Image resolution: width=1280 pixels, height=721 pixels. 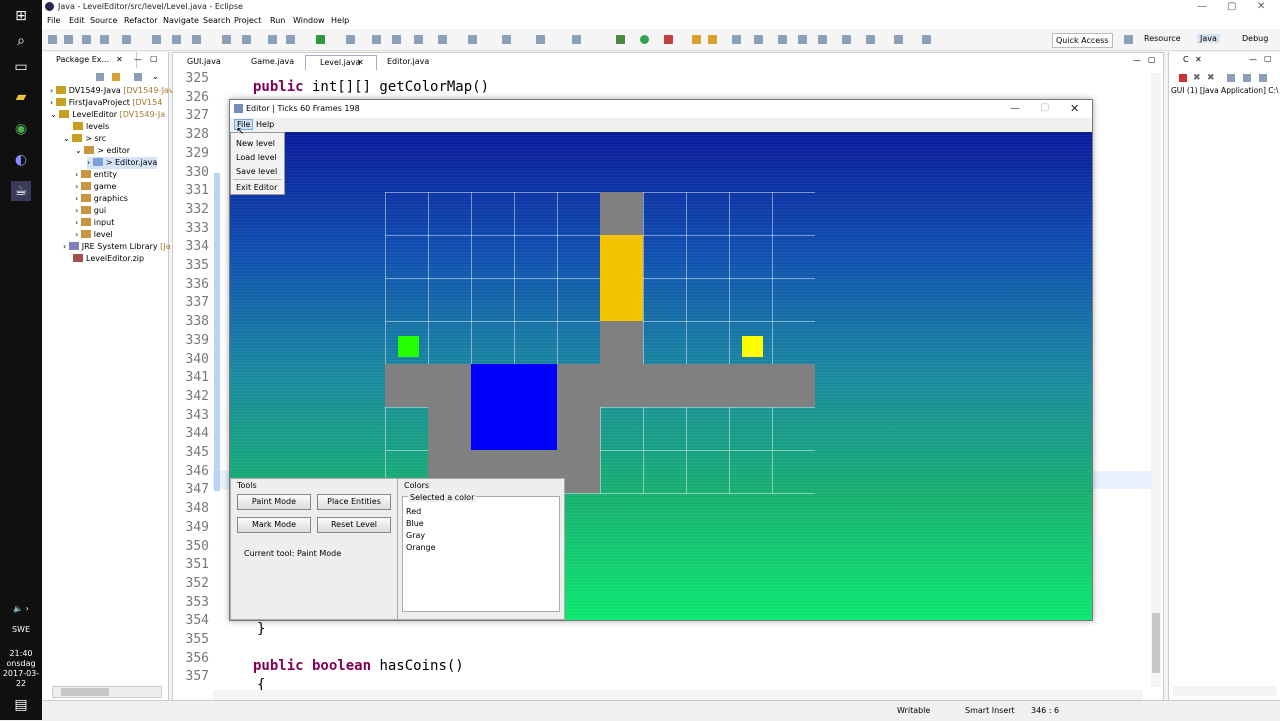 I want to click on link-with-editor-icon, so click(x=116, y=77).